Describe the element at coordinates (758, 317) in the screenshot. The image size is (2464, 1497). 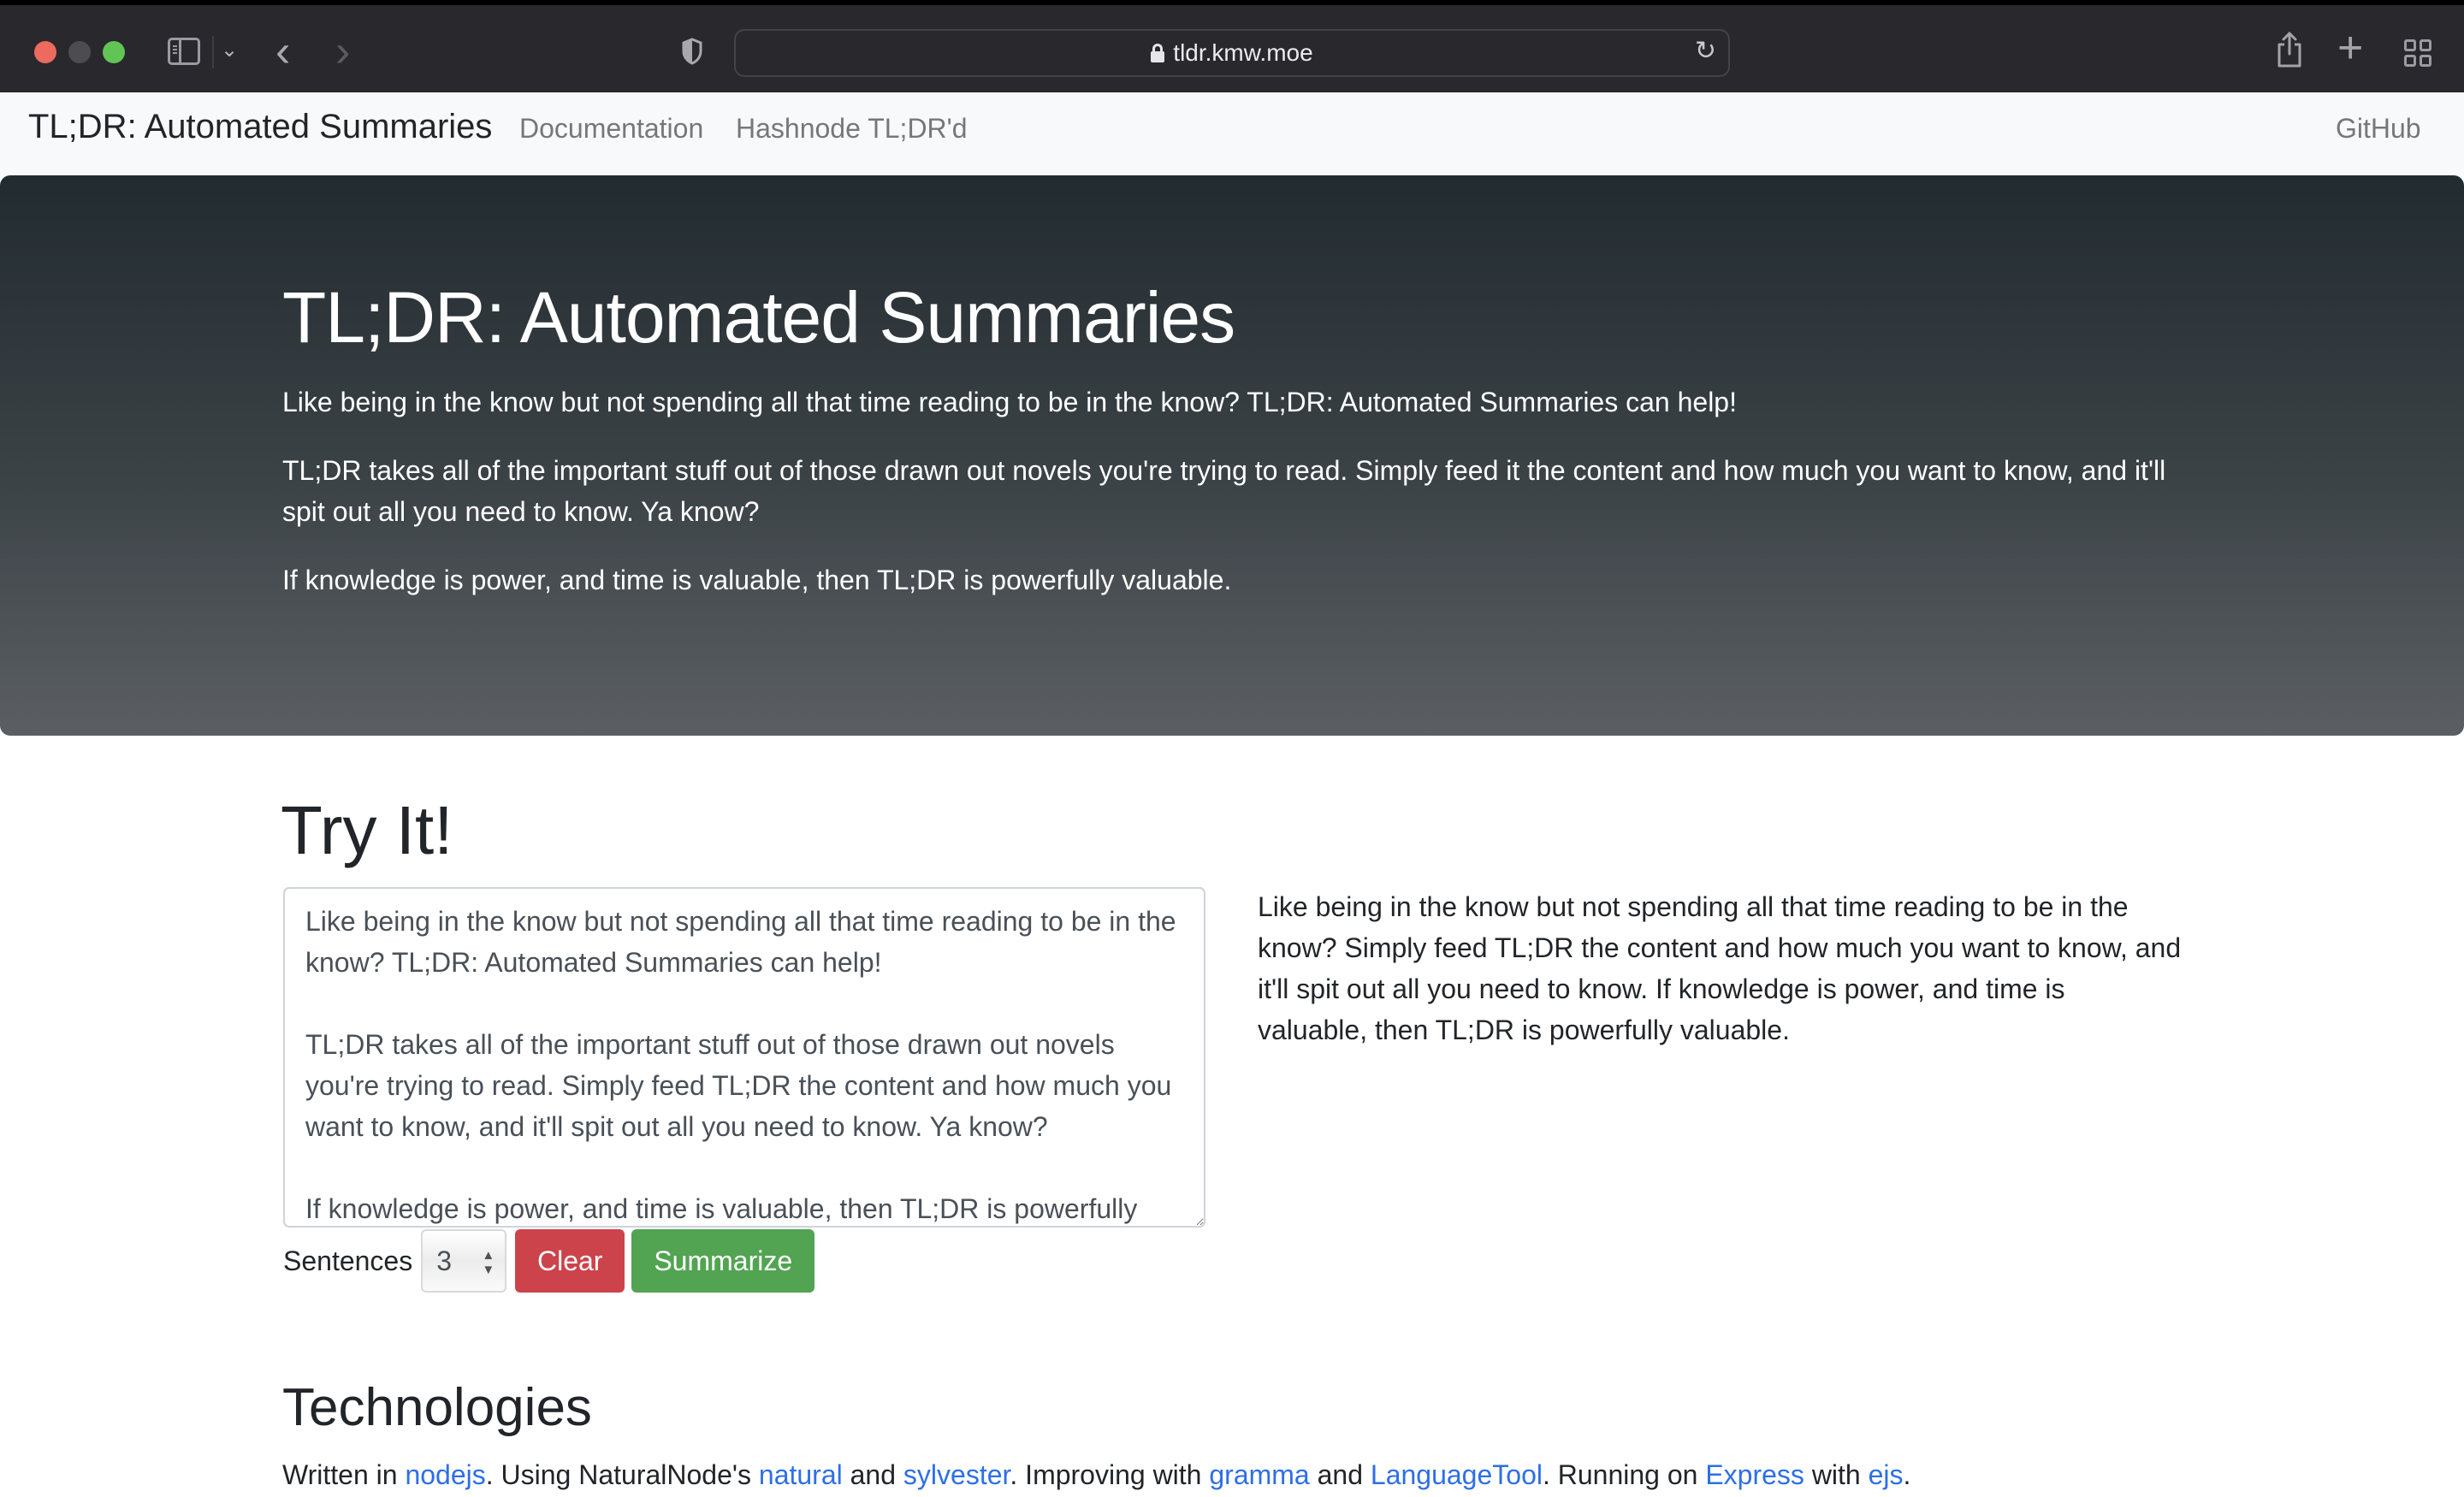
I see `hero-title: TL;DR: Automated Summaries` at that location.